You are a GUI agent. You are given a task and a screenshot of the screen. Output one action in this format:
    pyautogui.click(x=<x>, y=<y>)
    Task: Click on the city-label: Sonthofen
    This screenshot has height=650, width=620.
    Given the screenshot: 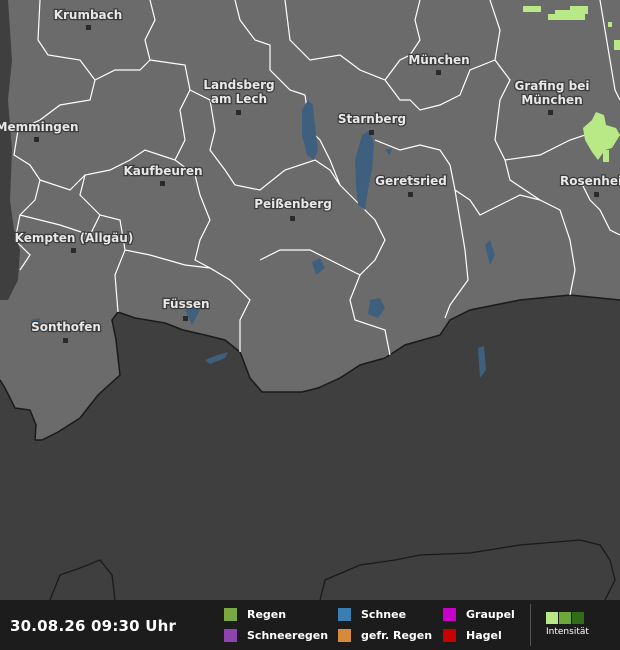 What is the action you would take?
    pyautogui.click(x=66, y=327)
    